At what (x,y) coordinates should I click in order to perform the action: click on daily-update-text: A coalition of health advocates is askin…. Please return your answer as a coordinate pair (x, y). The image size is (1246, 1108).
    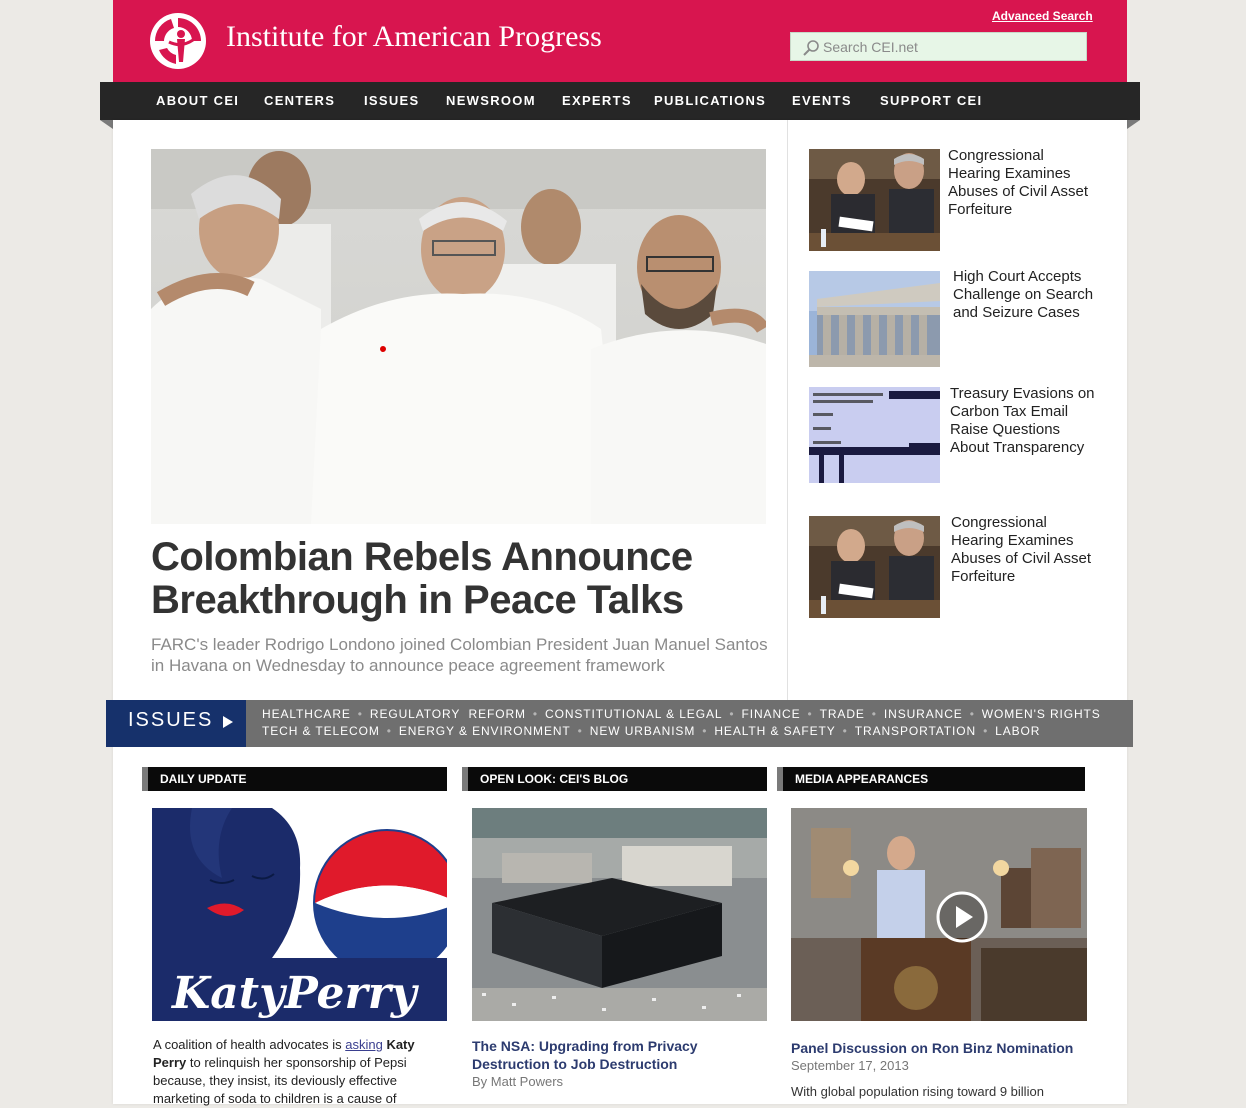
    Looking at the image, I should click on (293, 1072).